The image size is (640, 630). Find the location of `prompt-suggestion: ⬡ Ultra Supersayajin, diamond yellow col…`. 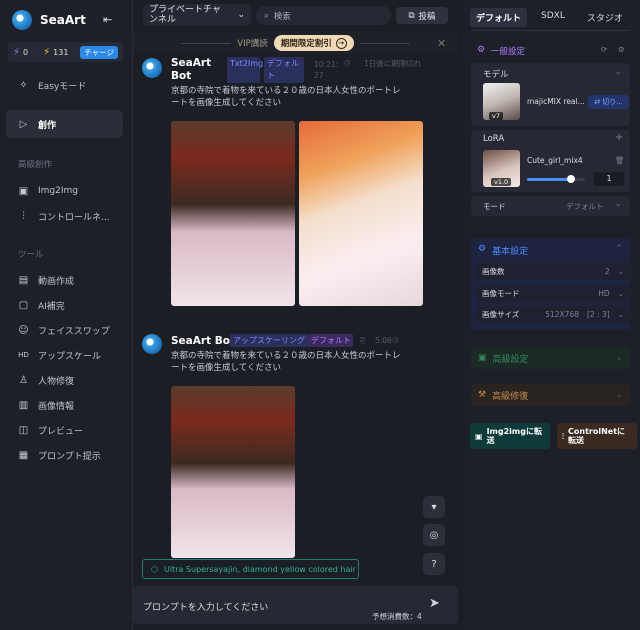

prompt-suggestion: ⬡ Ultra Supersayajin, diamond yellow col… is located at coordinates (250, 569).